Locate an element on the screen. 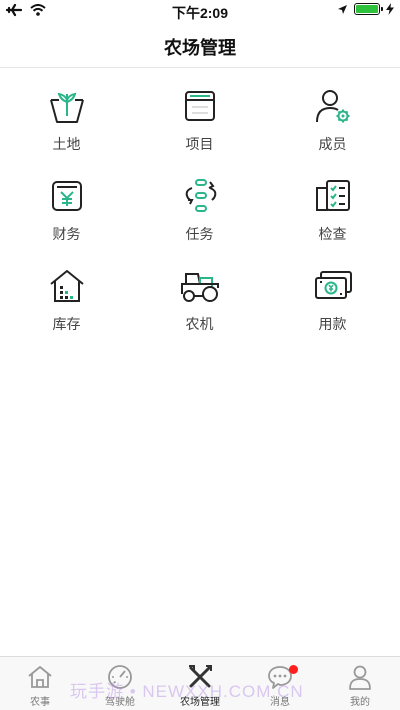 The width and height of the screenshot is (400, 710). menu-label-members: 成员 is located at coordinates (332, 144).